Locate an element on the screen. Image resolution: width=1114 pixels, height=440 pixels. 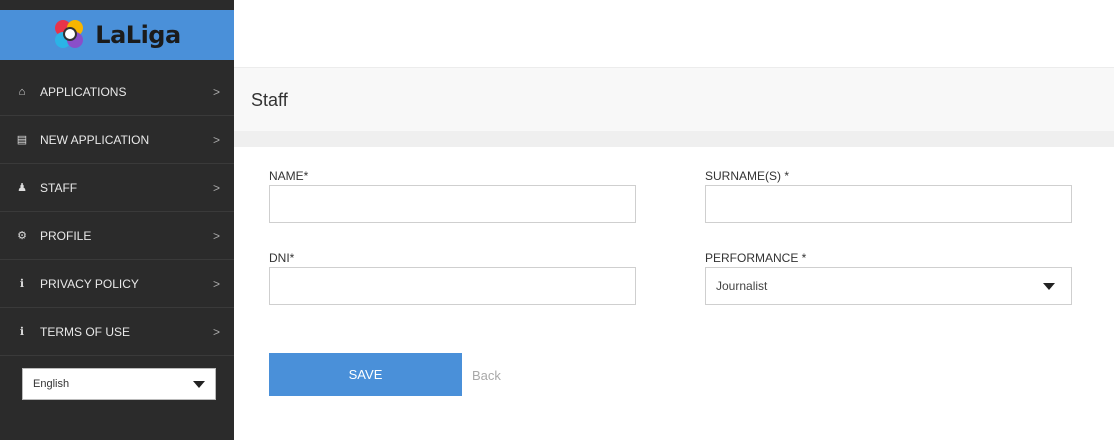
gears-icon: ⚙ is located at coordinates (22, 236).